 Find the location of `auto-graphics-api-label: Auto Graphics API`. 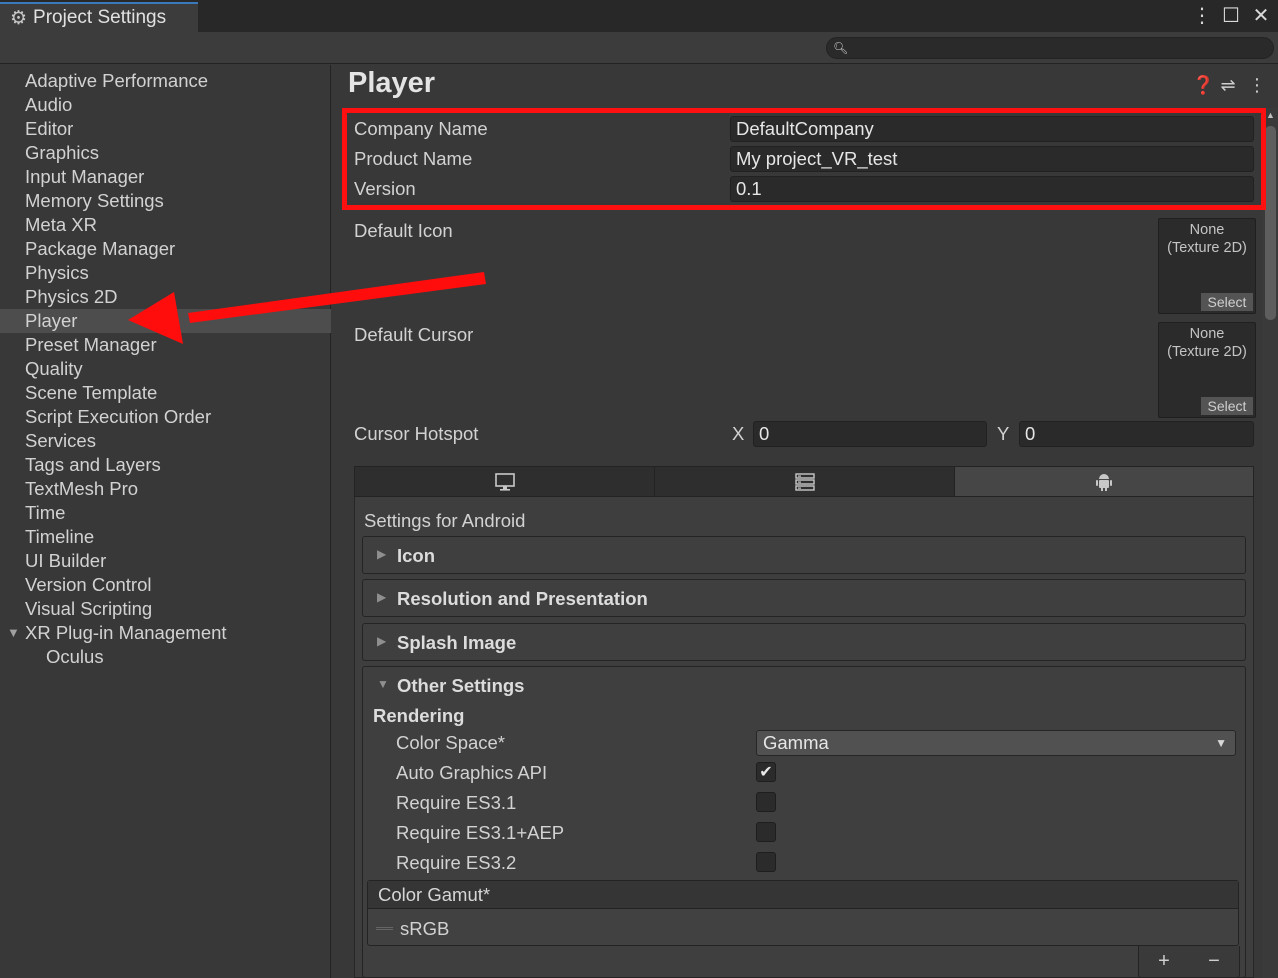

auto-graphics-api-label: Auto Graphics API is located at coordinates (472, 772).